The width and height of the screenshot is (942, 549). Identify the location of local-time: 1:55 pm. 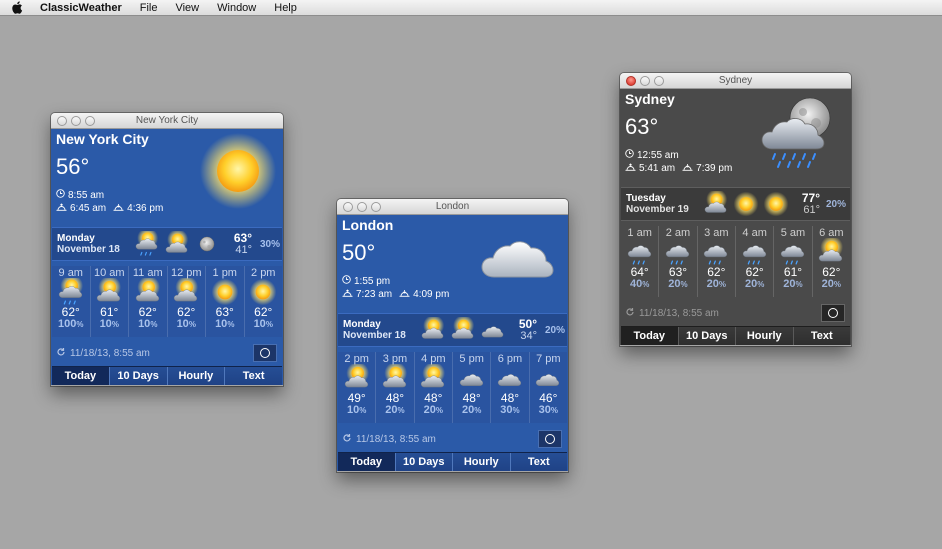
(366, 281).